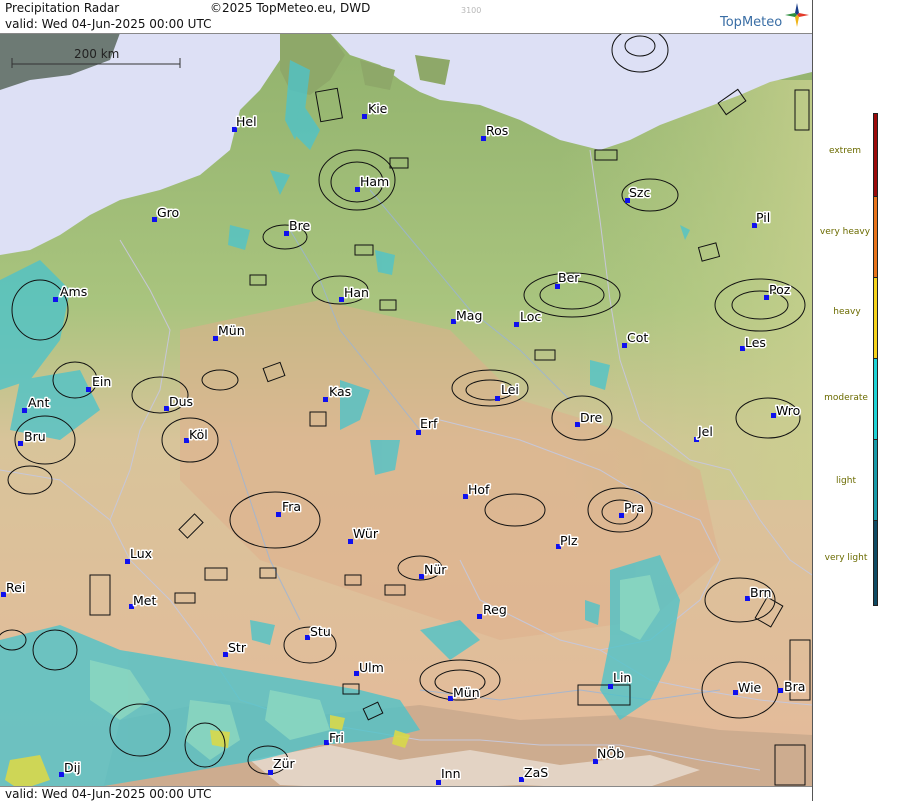 The width and height of the screenshot is (904, 801). What do you see at coordinates (610, 753) in the screenshot?
I see `svg-text: NÖb` at bounding box center [610, 753].